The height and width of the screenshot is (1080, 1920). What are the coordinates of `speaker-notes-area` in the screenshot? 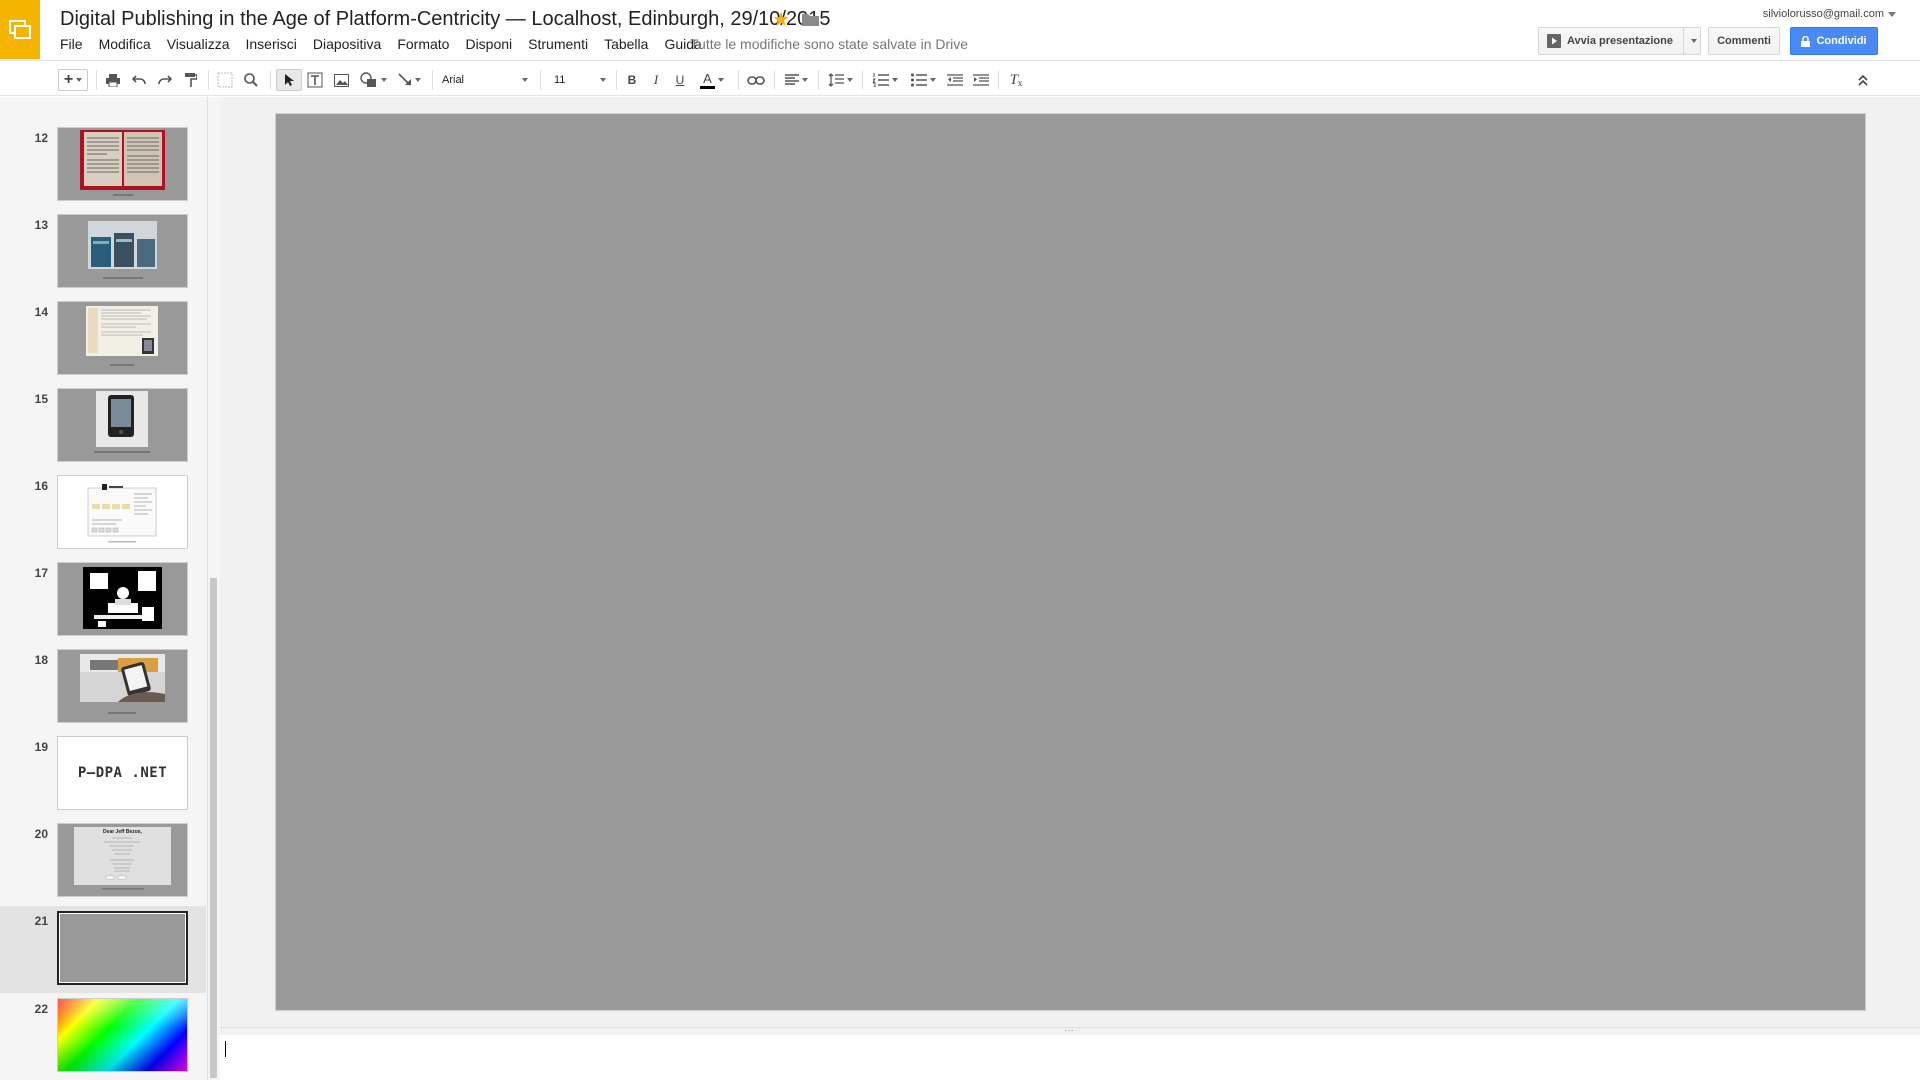 It's located at (1070, 1057).